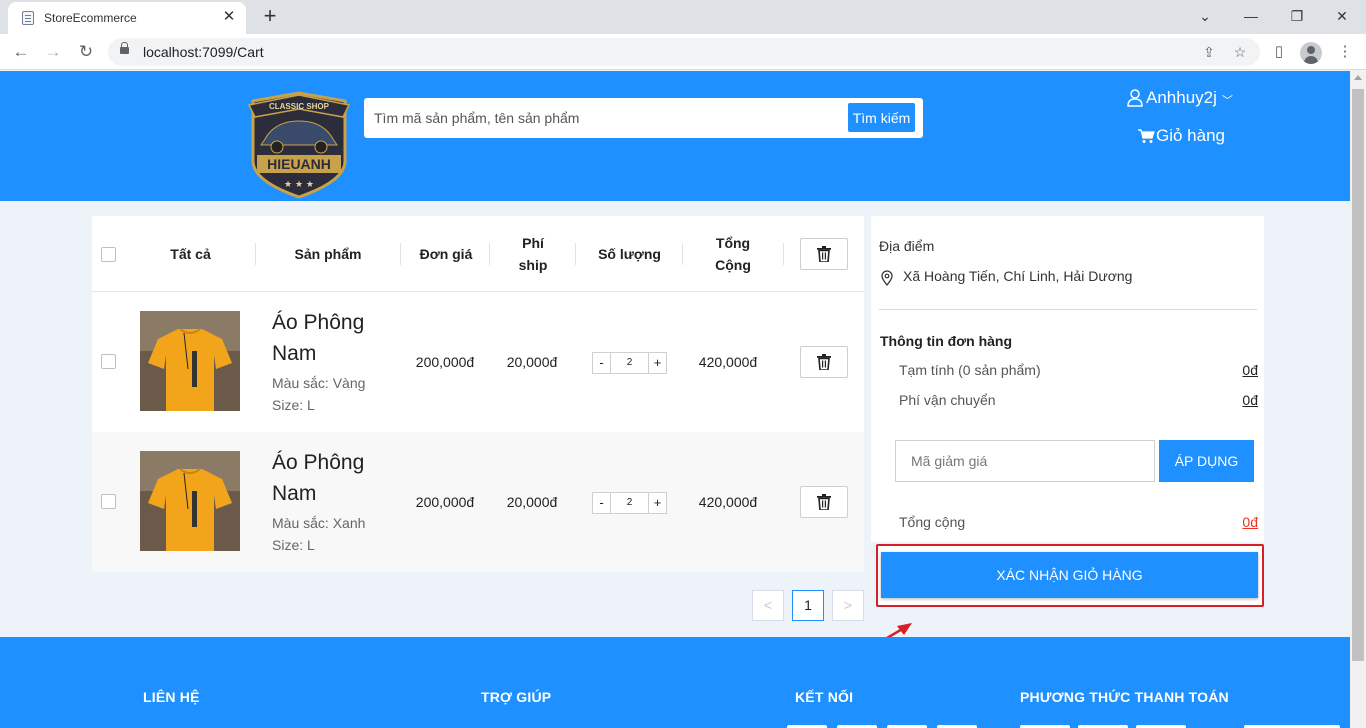 The width and height of the screenshot is (1366, 728). What do you see at coordinates (171, 697) in the screenshot?
I see `footer-contact-heading: LIÊN HỆ` at bounding box center [171, 697].